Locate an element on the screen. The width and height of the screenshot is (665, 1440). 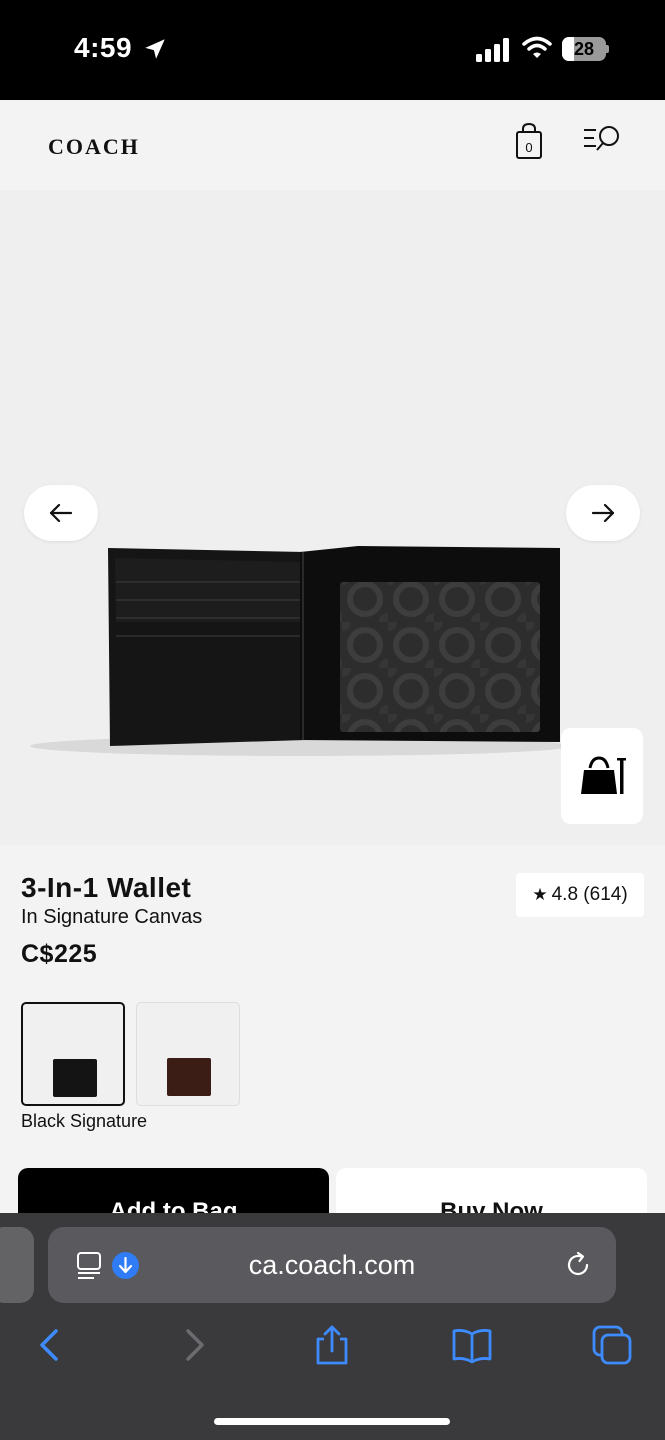
product-title: 3-In-1 Wallet is located at coordinates (106, 887).